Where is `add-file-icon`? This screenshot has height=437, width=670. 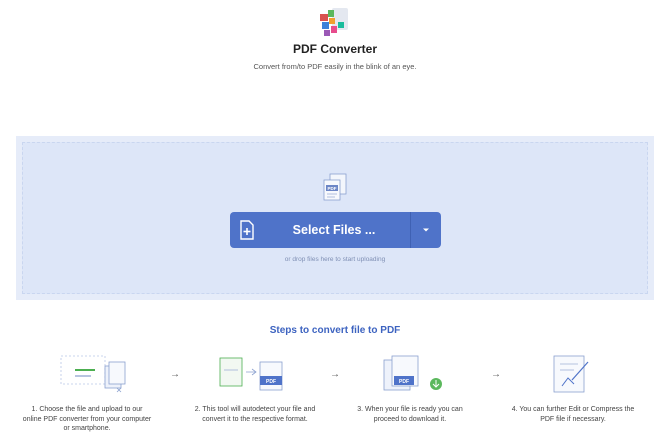
add-file-icon is located at coordinates (247, 230).